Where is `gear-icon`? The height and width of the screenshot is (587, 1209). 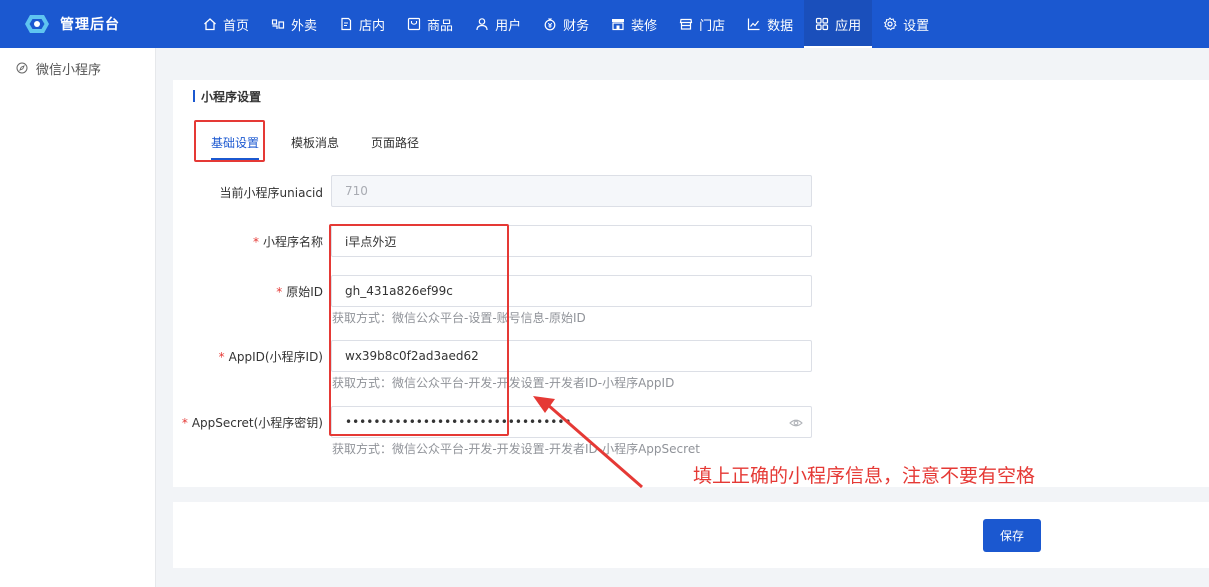 gear-icon is located at coordinates (890, 24).